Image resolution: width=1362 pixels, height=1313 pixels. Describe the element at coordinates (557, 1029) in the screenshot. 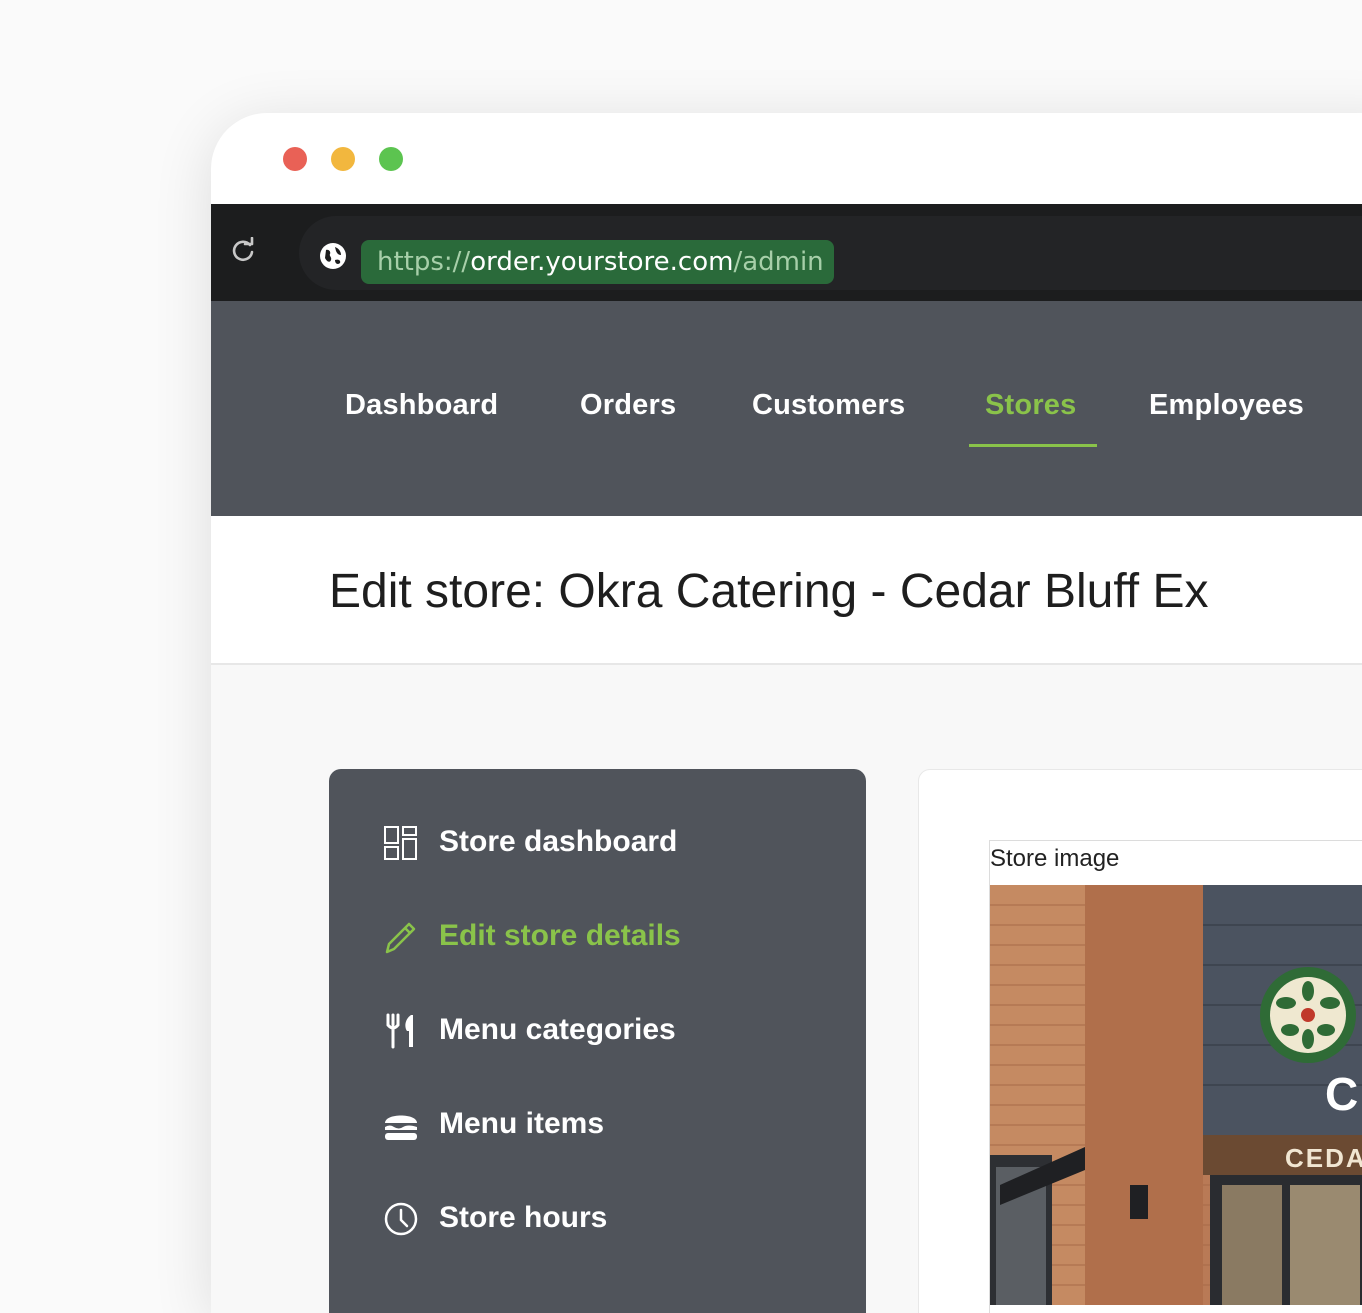

I see `sidebar-item-label: Menu categories` at that location.